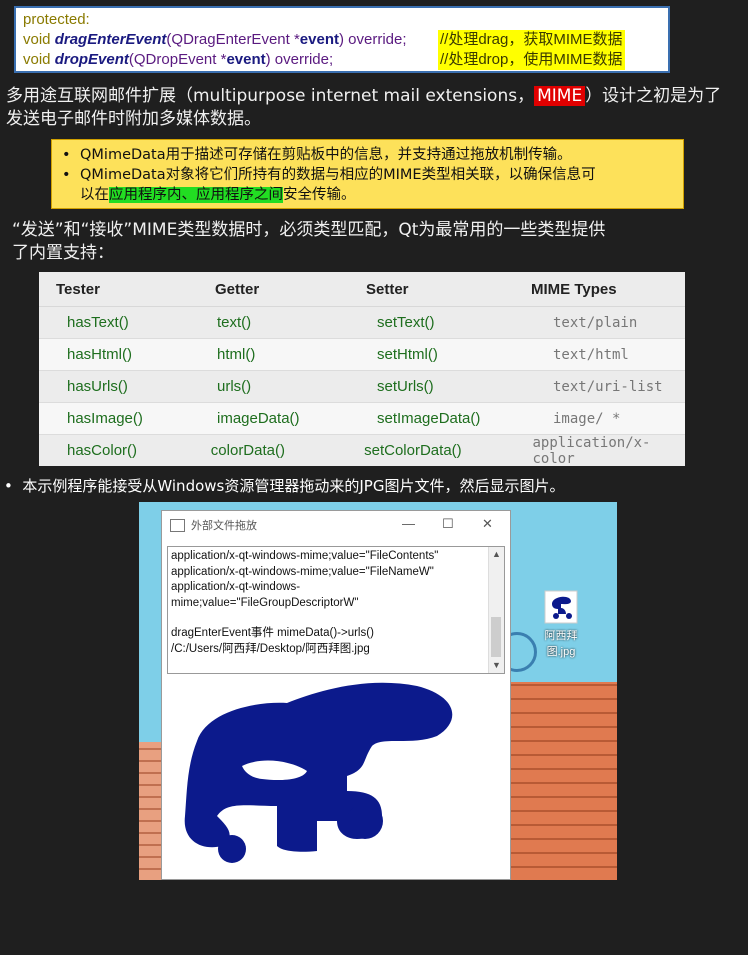 This screenshot has width=748, height=955. I want to click on cell-getter: urls(), so click(234, 386).